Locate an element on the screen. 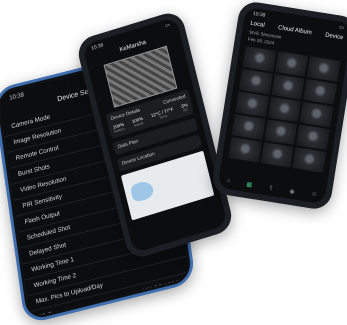 This screenshot has width=347, height=325. stat-item: 100% Signal is located at coordinates (137, 122).